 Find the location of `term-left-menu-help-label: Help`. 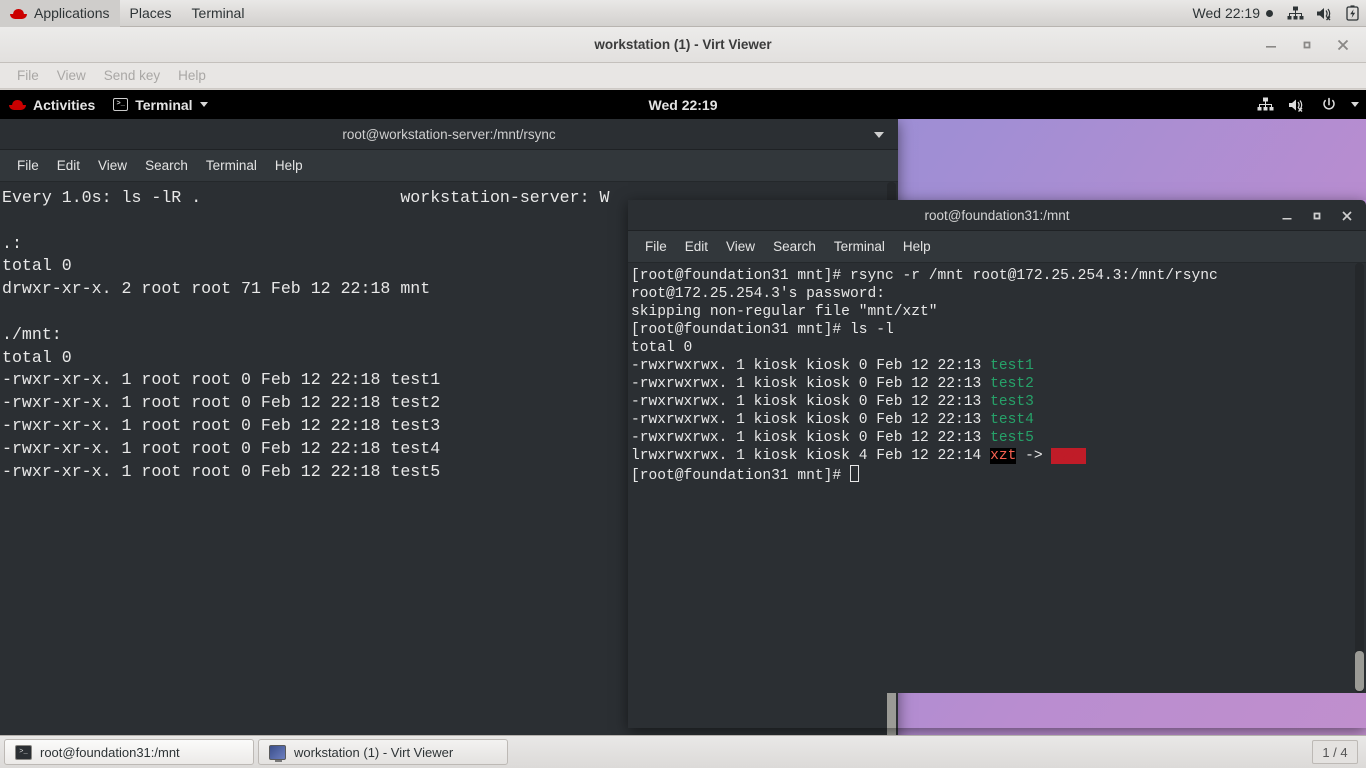

term-left-menu-help-label: Help is located at coordinates (288, 165).